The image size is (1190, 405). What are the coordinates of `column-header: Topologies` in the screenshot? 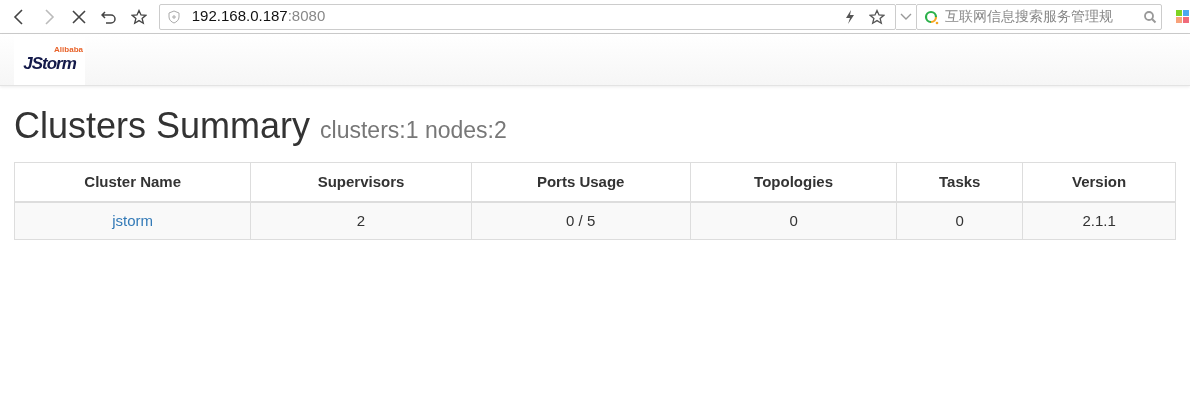 It's located at (793, 182).